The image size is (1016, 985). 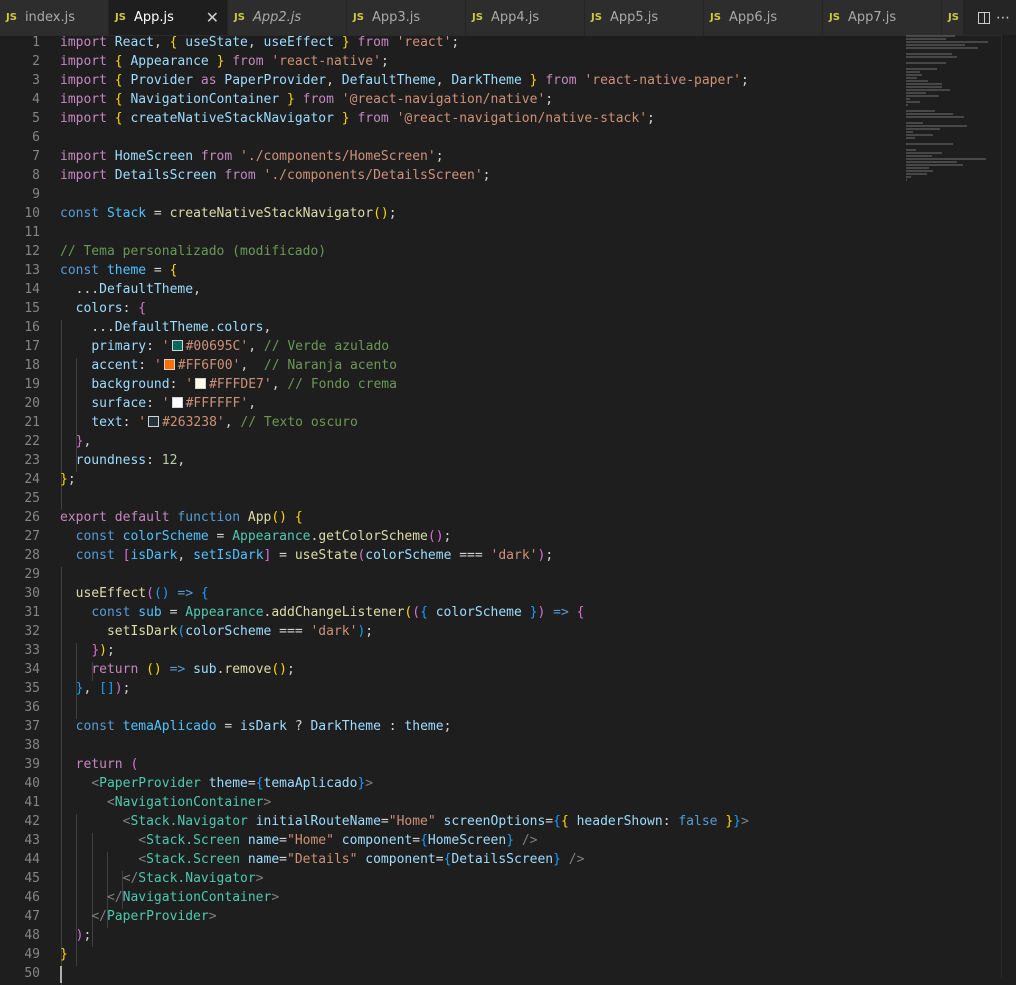 What do you see at coordinates (177, 345) in the screenshot?
I see `color-swatch-primary` at bounding box center [177, 345].